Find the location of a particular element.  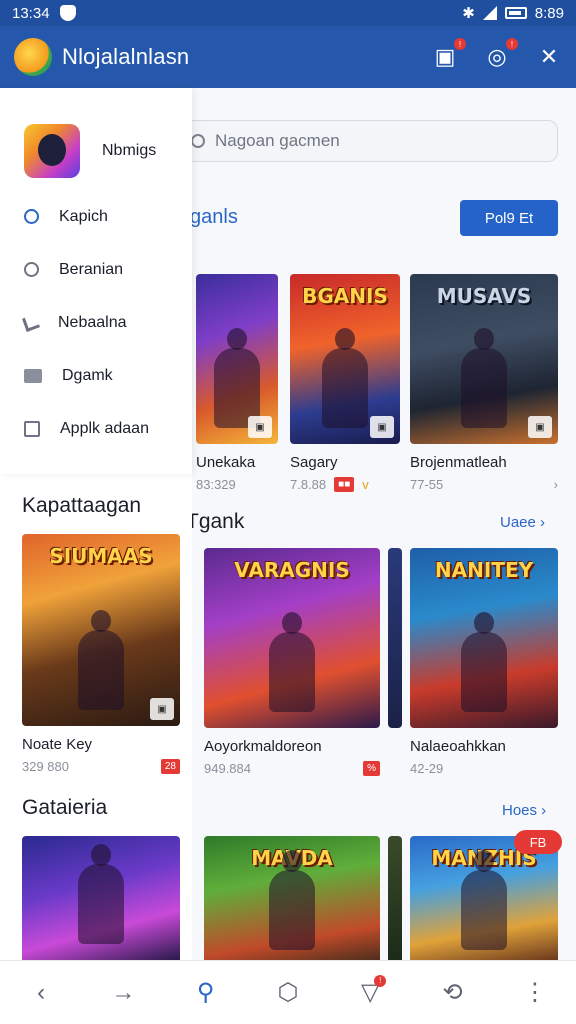

drawer-item-nebaalna: Nebaalna is located at coordinates (96, 322).